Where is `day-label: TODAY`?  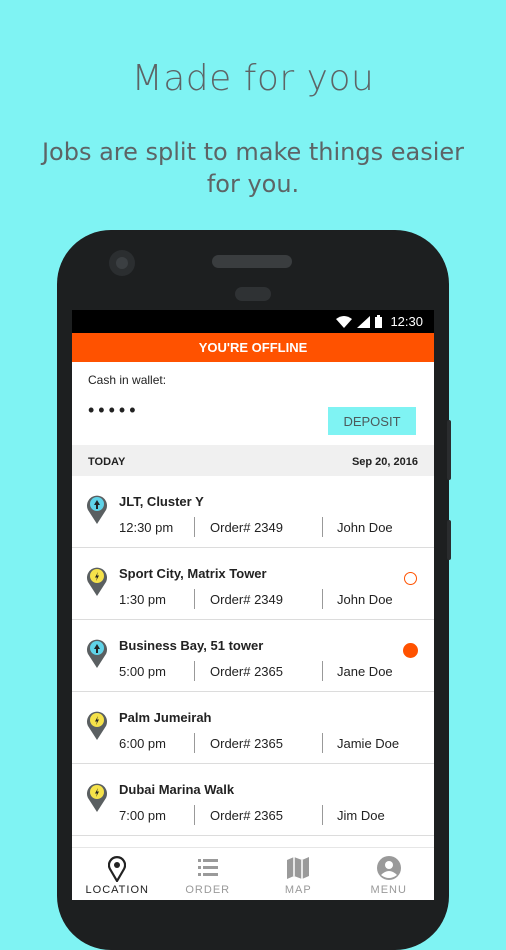
day-label: TODAY is located at coordinates (107, 462).